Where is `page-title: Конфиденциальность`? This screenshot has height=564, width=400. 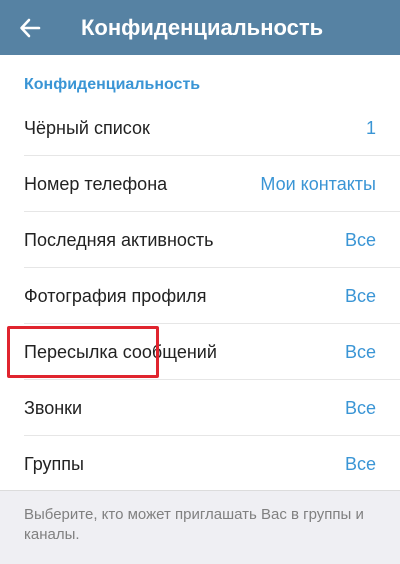
page-title: Конфиденциальность is located at coordinates (202, 27).